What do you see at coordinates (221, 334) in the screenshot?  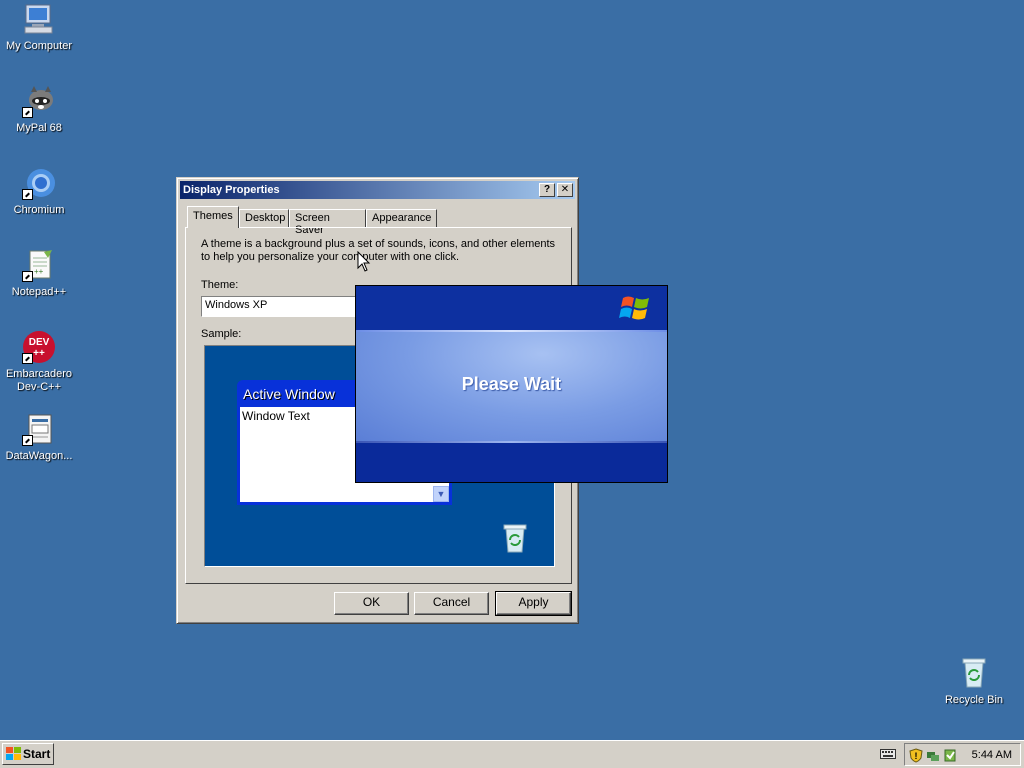 I see `sample-label: Sample:` at bounding box center [221, 334].